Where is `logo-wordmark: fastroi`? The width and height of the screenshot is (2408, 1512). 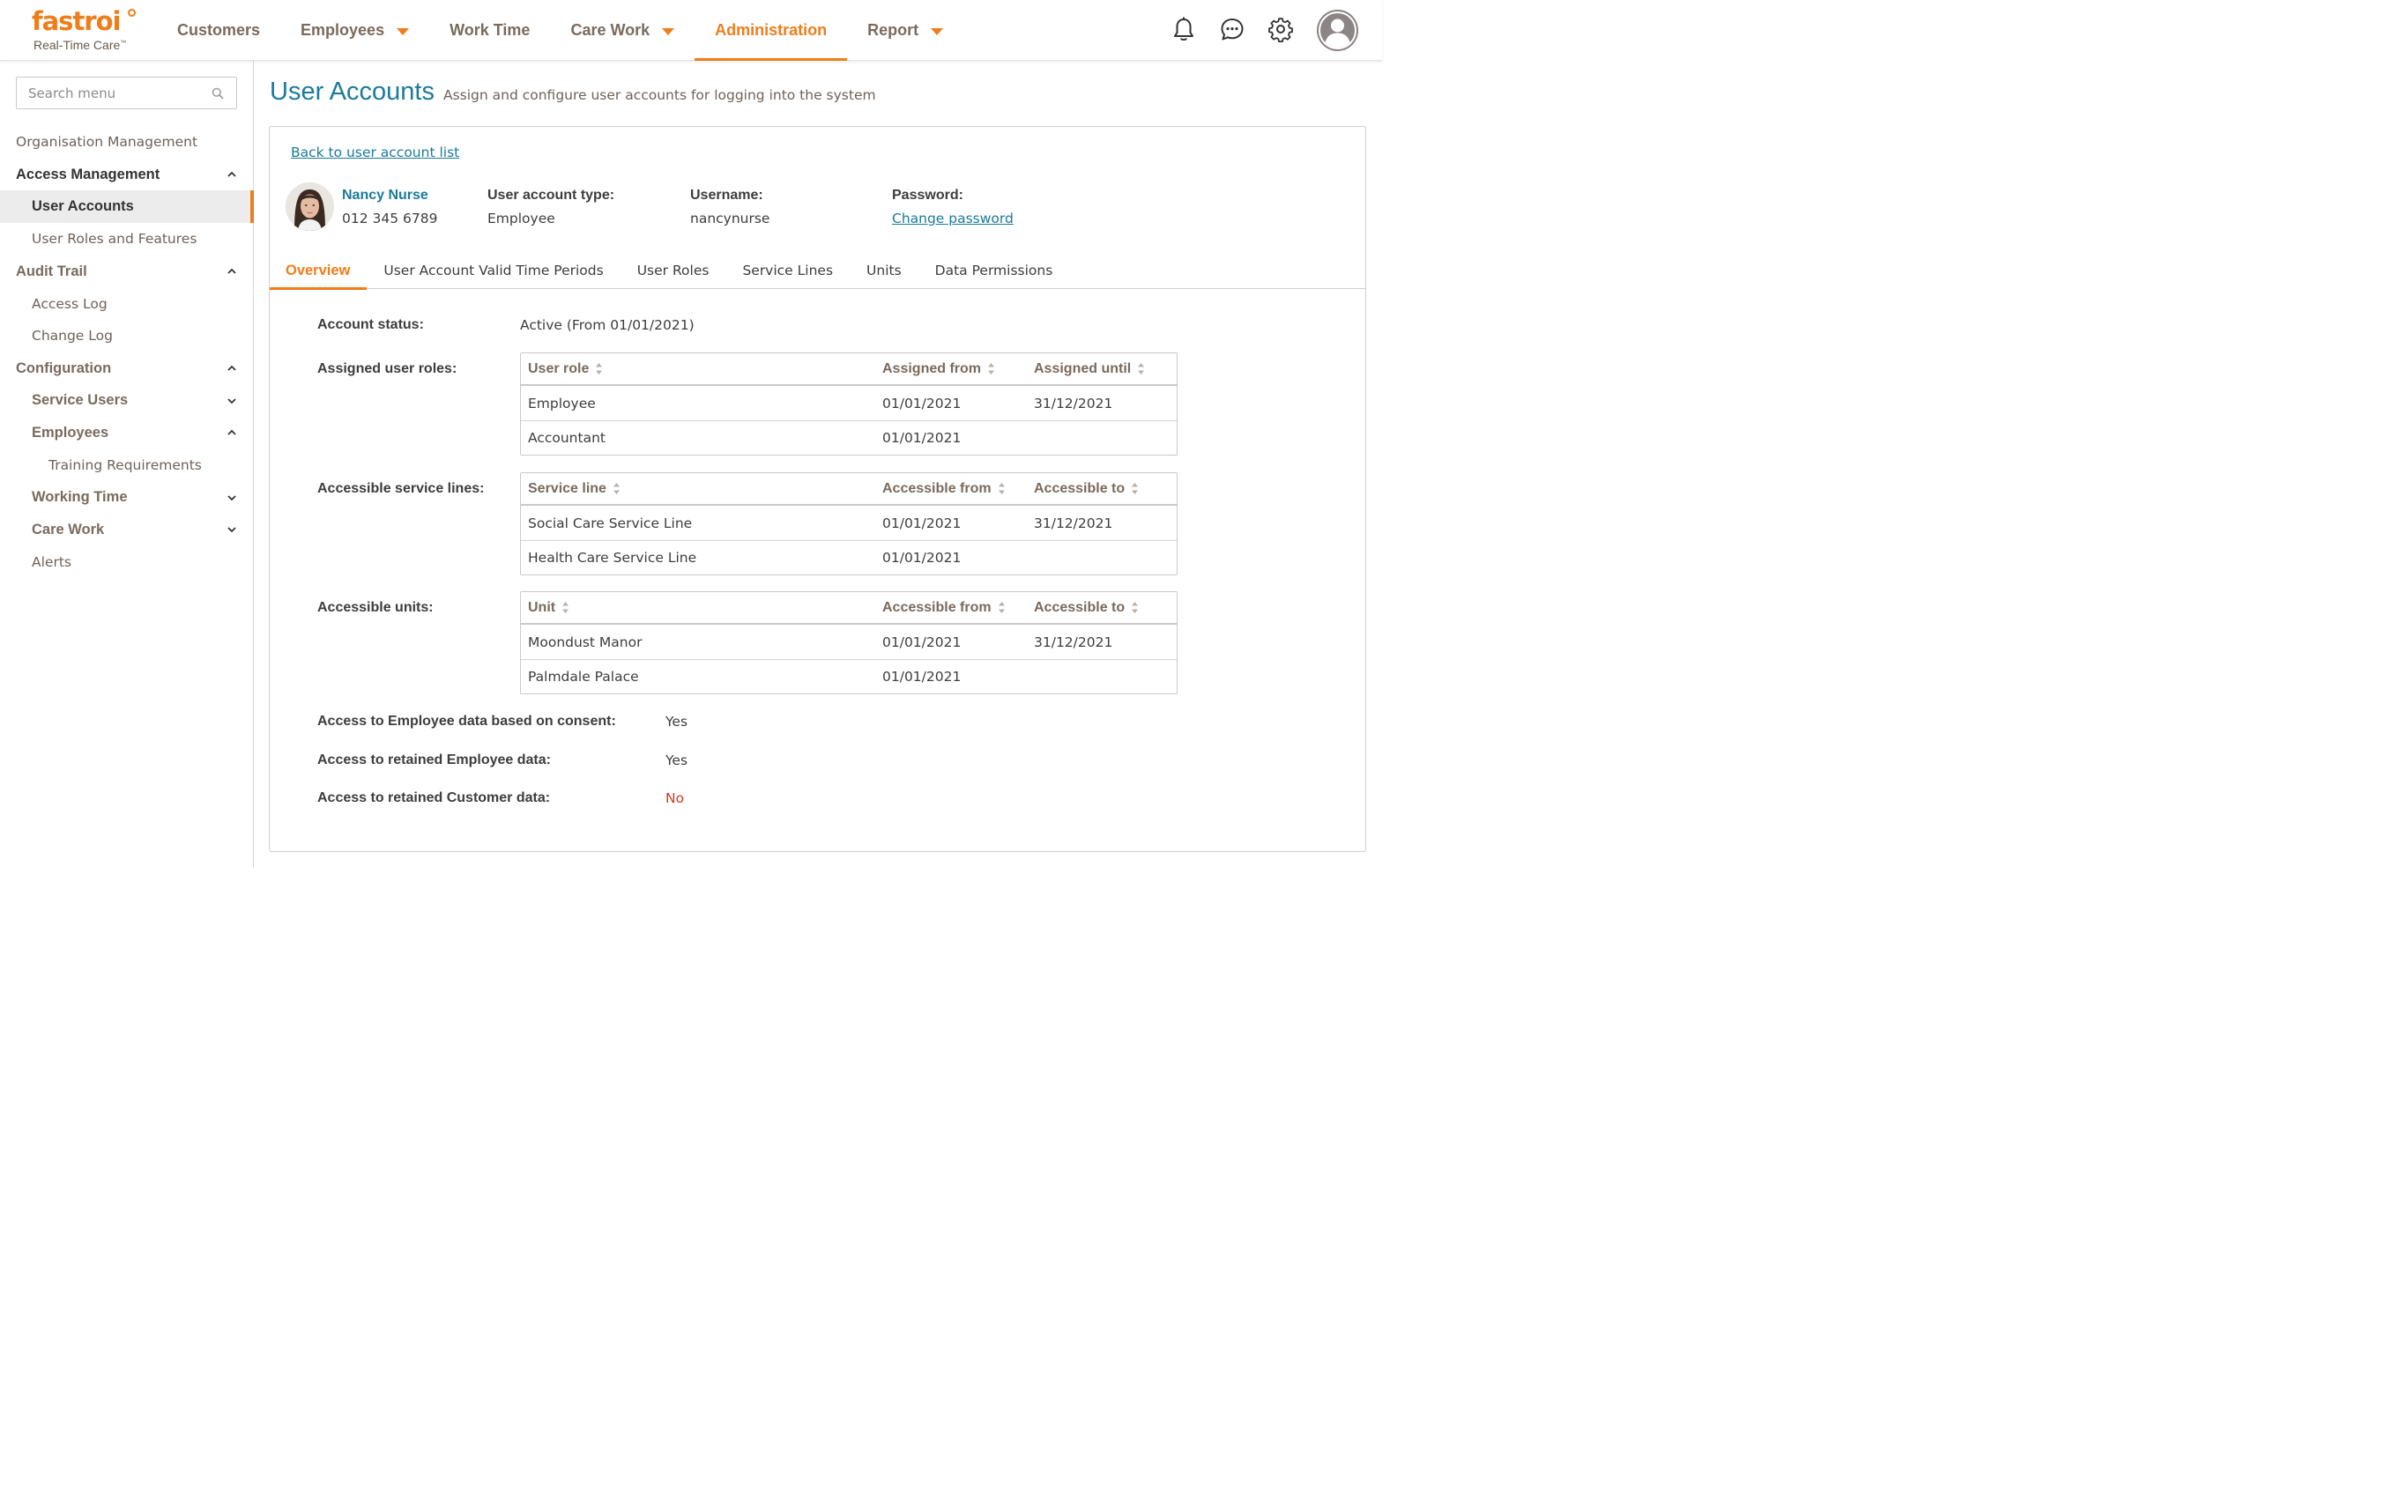
logo-wordmark: fastroi is located at coordinates (76, 21).